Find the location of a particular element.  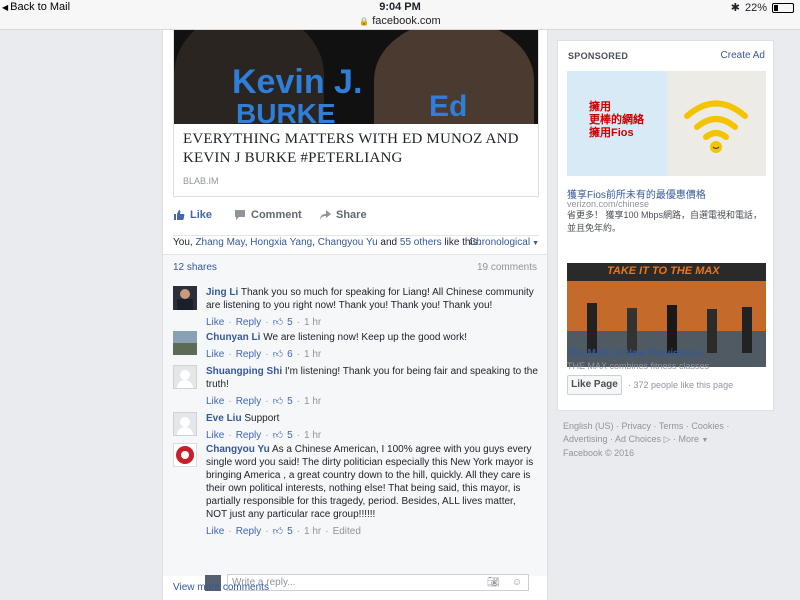

ad-image-text-1: 擁用 is located at coordinates (600, 107).